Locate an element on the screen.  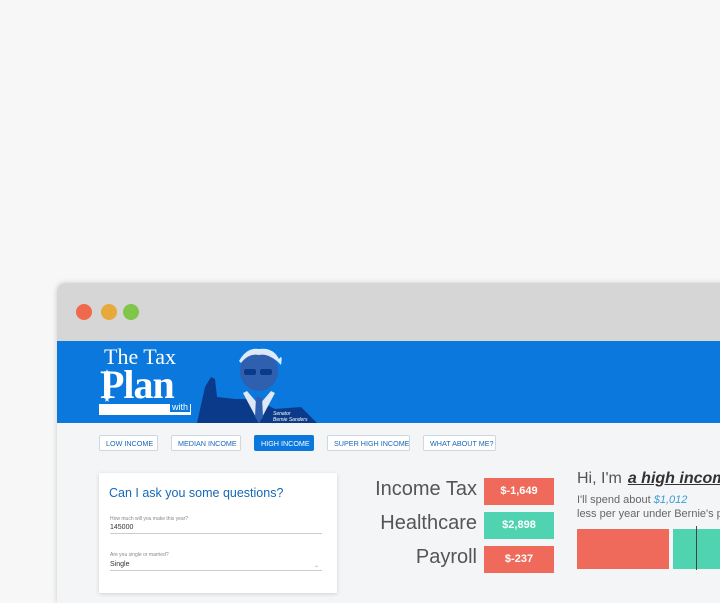
category-row-income-tax: Income Tax $-1,649 is located at coordinates (457, 492).